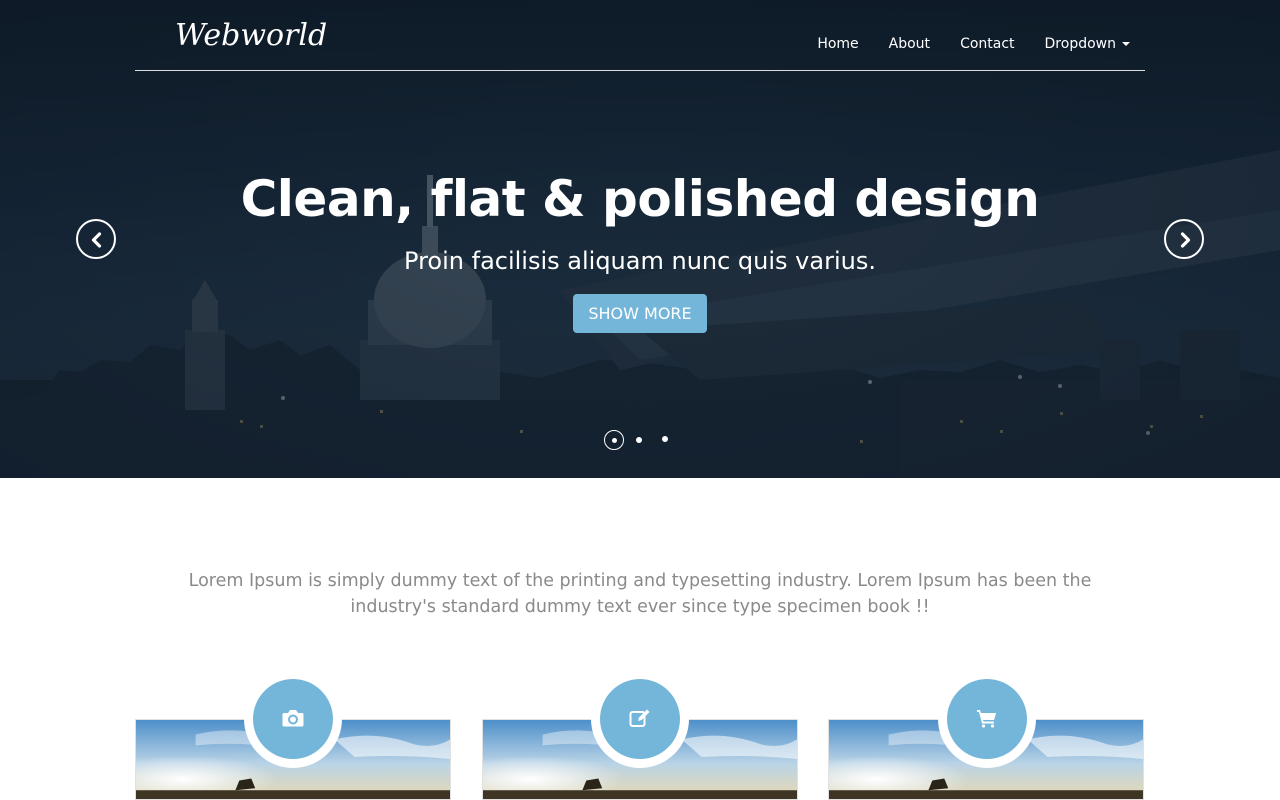 This screenshot has height=800, width=1280. I want to click on brand-logo: Webworld, so click(251, 35).